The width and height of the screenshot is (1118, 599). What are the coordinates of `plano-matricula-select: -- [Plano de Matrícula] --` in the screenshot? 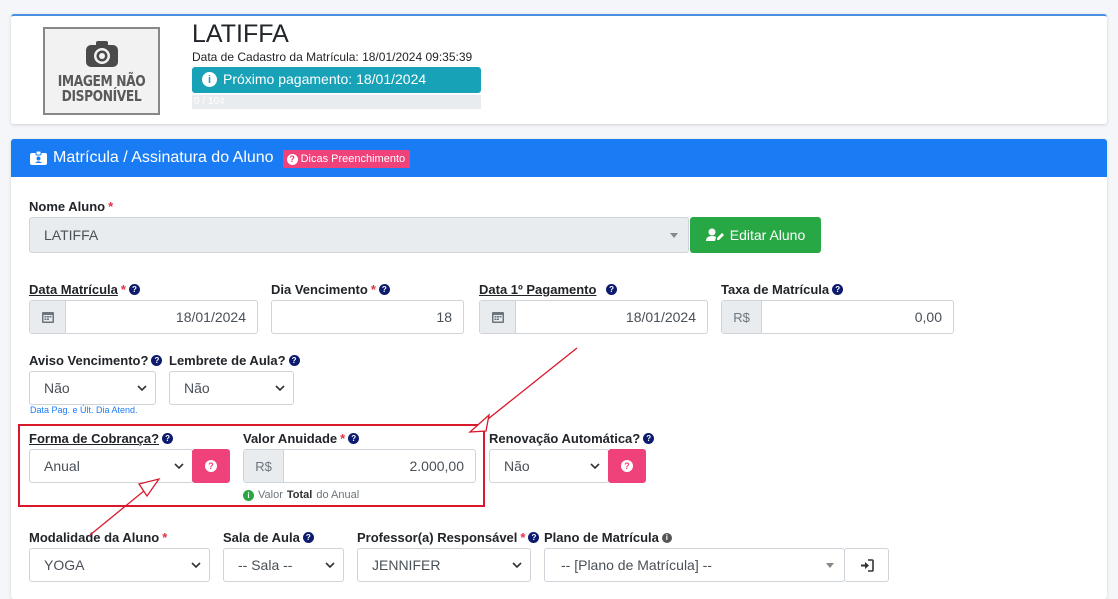 It's located at (694, 565).